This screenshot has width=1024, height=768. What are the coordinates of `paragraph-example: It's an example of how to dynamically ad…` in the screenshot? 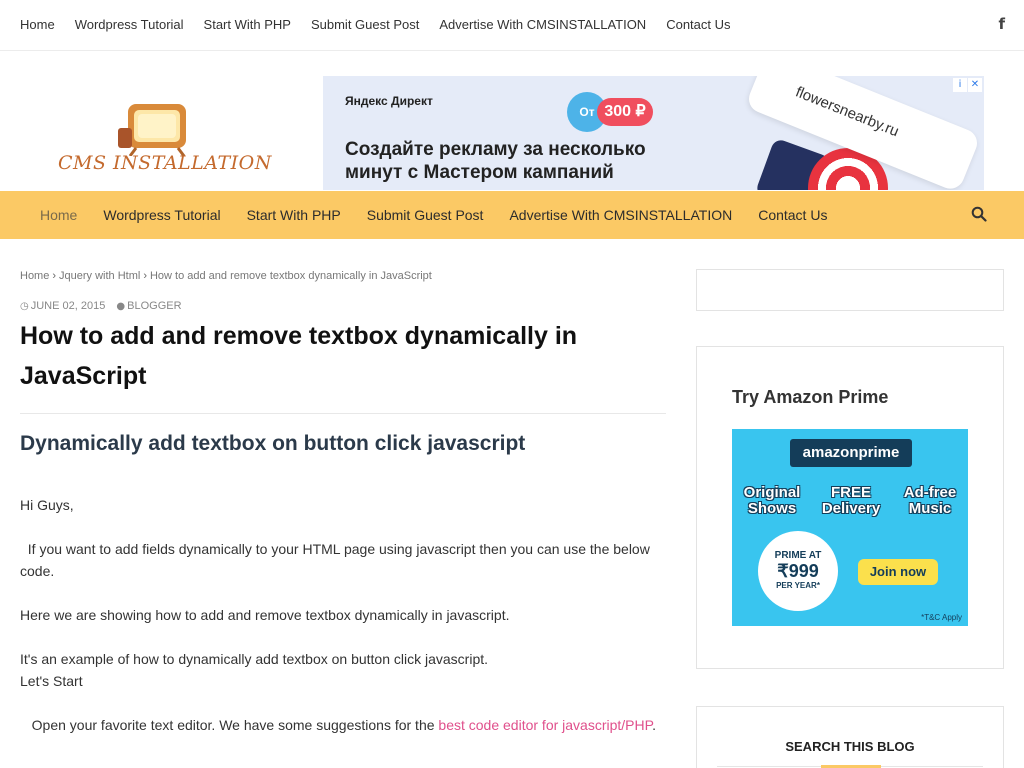 It's located at (254, 659).